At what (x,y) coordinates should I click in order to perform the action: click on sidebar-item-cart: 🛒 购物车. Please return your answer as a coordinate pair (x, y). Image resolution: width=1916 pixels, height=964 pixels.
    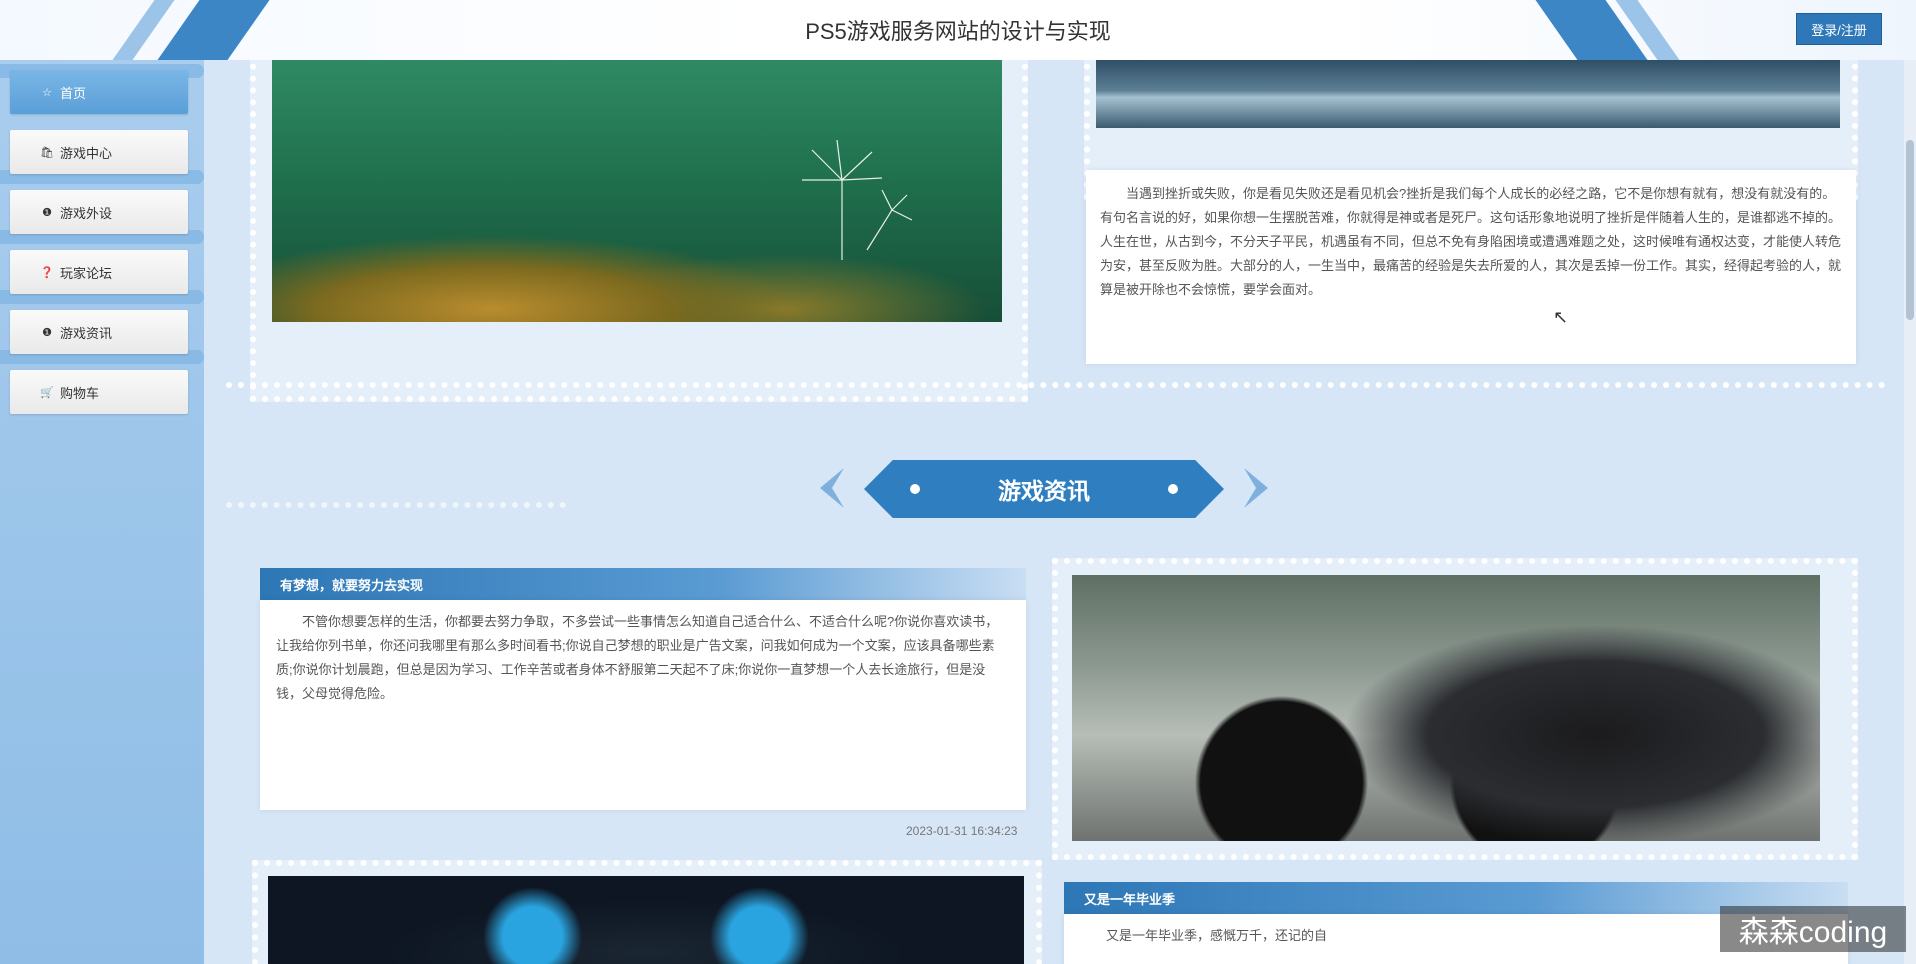
    Looking at the image, I should click on (99, 392).